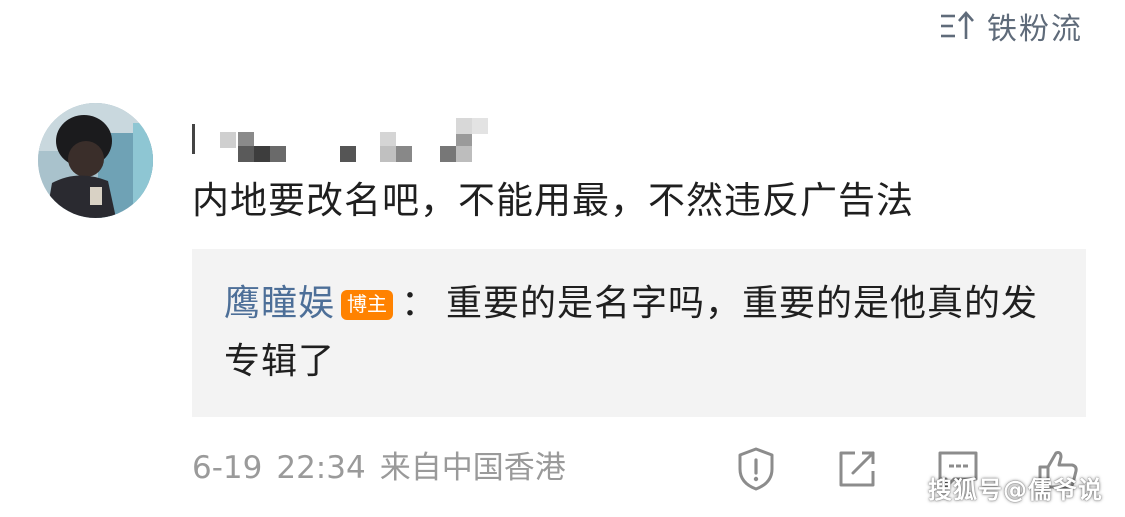 The height and width of the screenshot is (517, 1125). What do you see at coordinates (95, 160) in the screenshot?
I see `avatar` at bounding box center [95, 160].